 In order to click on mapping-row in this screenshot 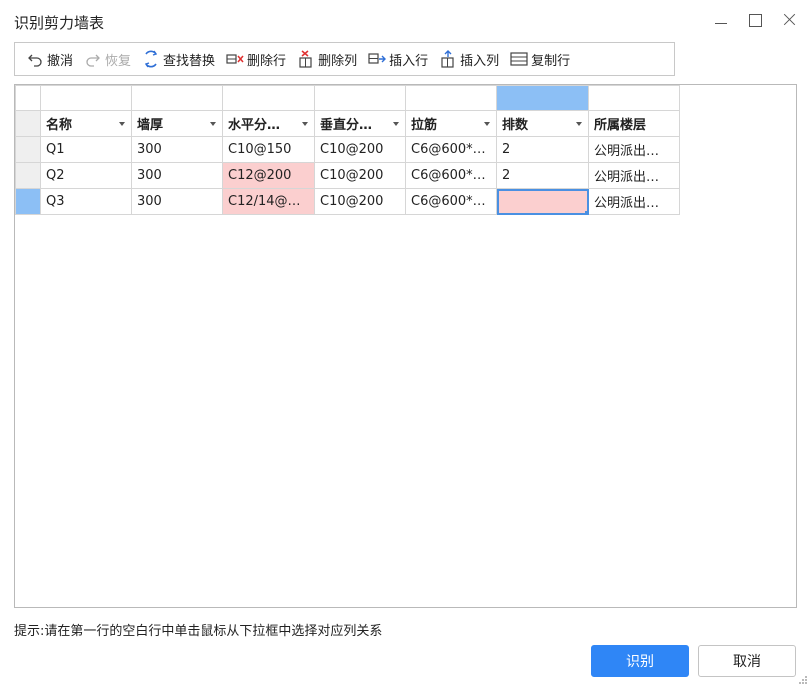, I will do `click(347, 98)`.